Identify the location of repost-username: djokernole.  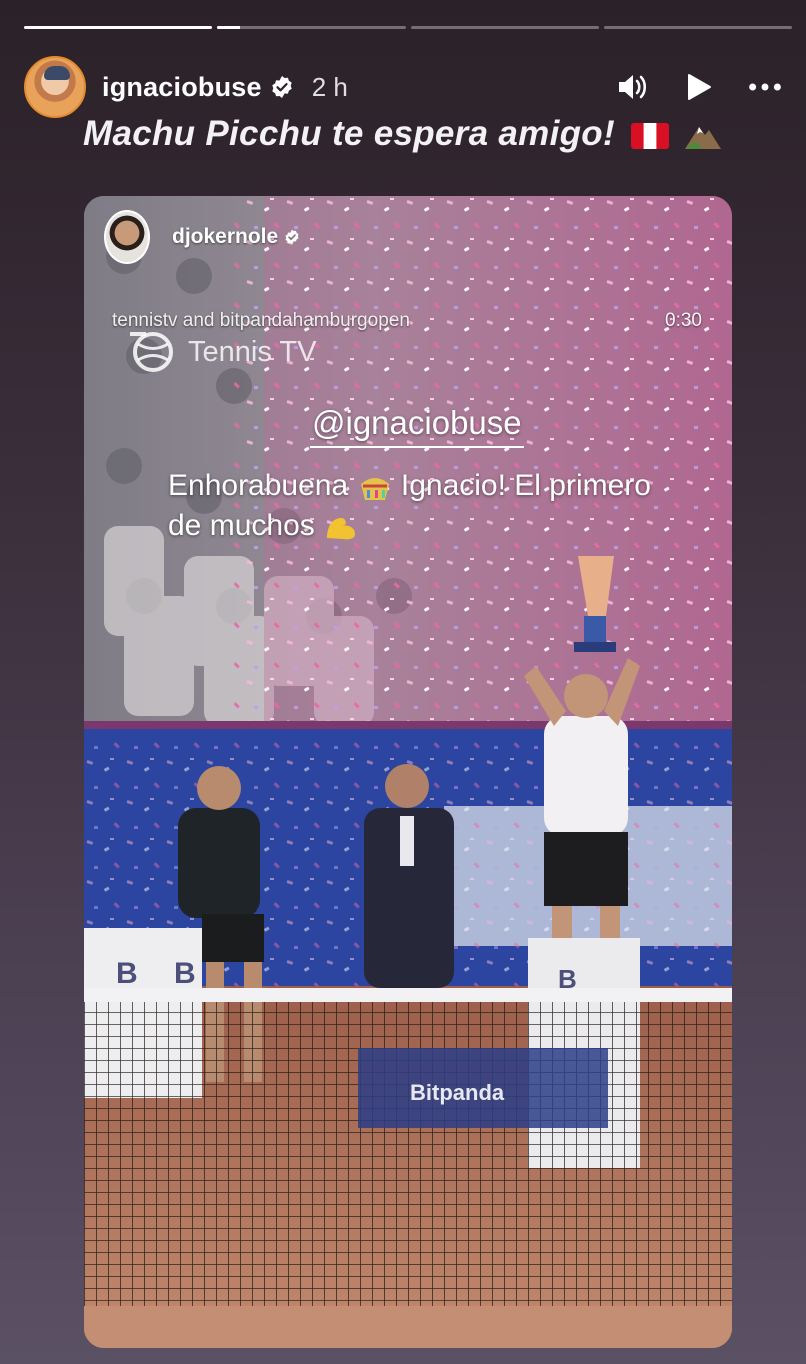
(225, 237).